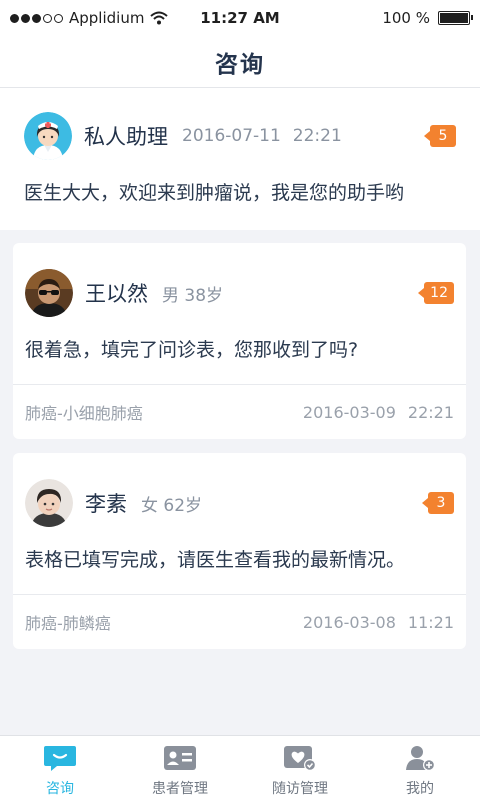 Image resolution: width=480 pixels, height=800 pixels. Describe the element at coordinates (239, 411) in the screenshot. I see `card-footer: 肺癌-小细胞肺癌 2016-03-09 22:21` at that location.